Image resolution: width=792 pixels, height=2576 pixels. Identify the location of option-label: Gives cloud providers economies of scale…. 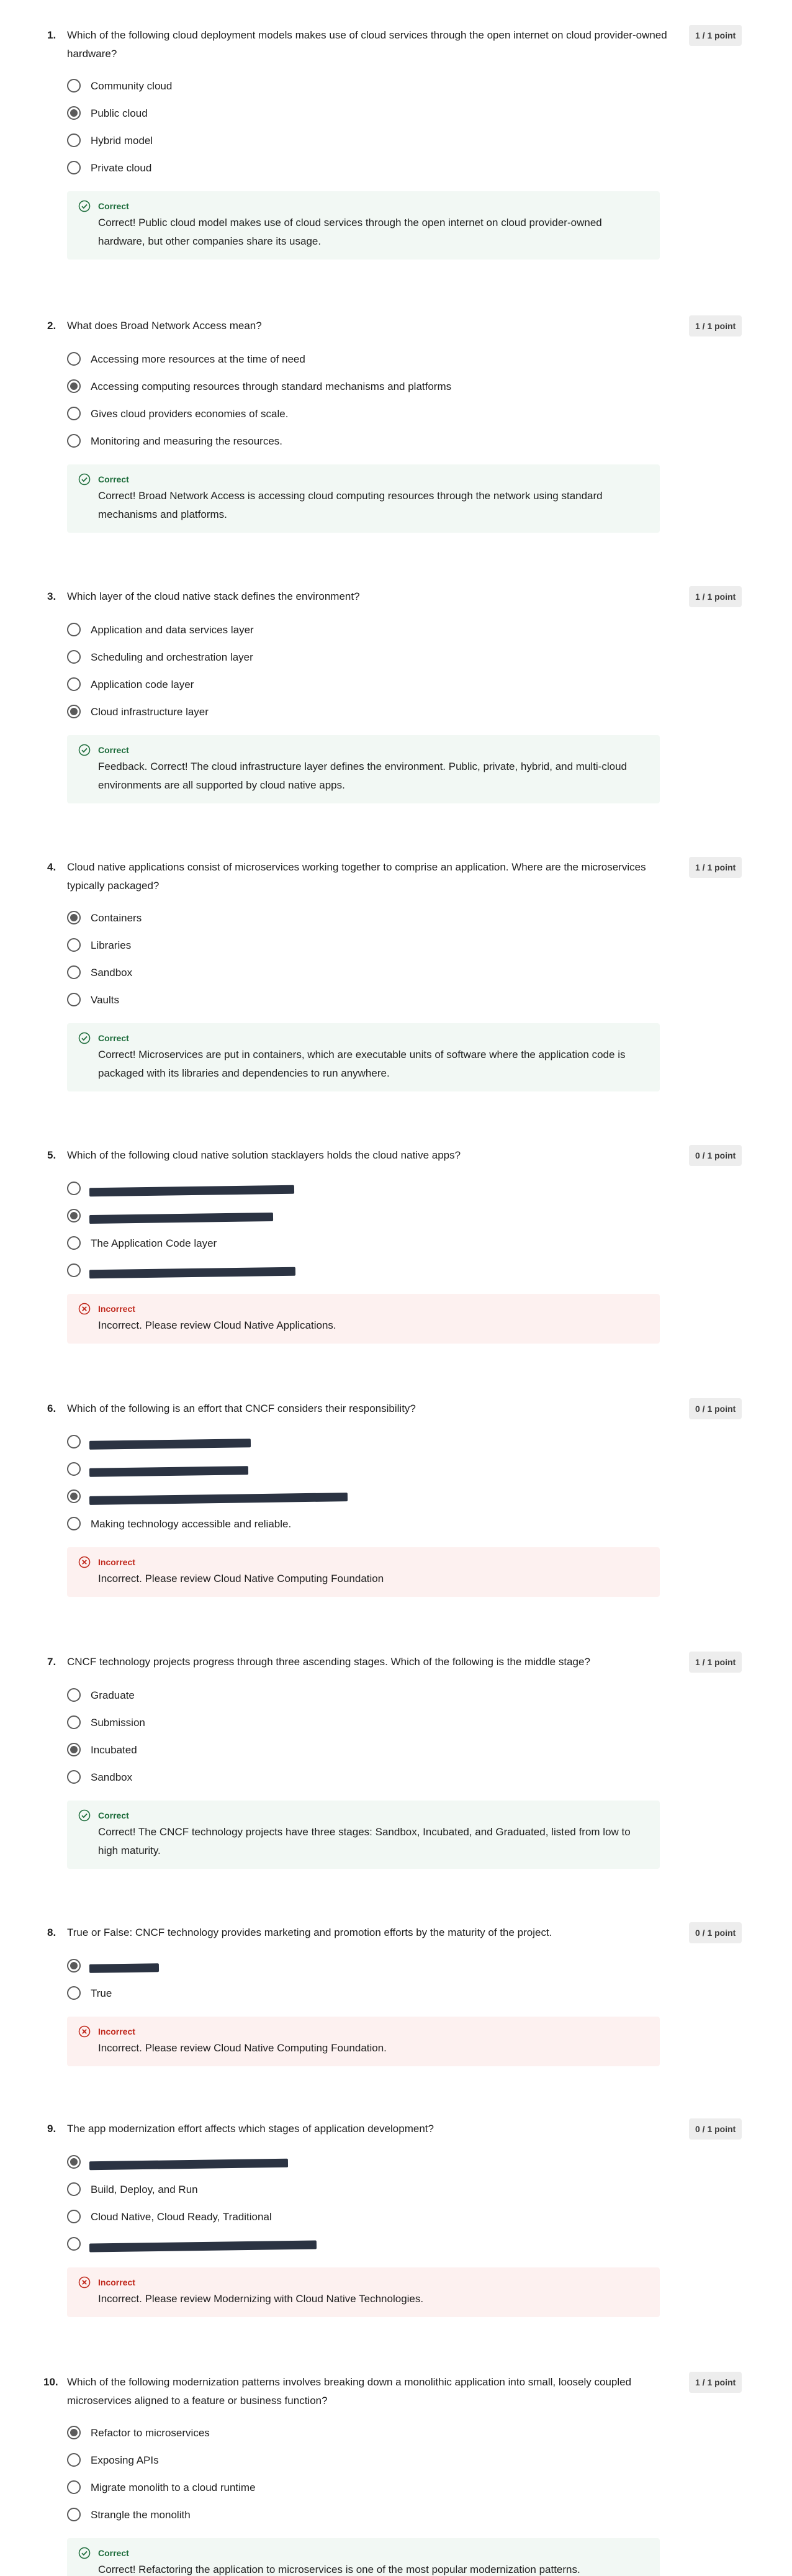
(190, 414).